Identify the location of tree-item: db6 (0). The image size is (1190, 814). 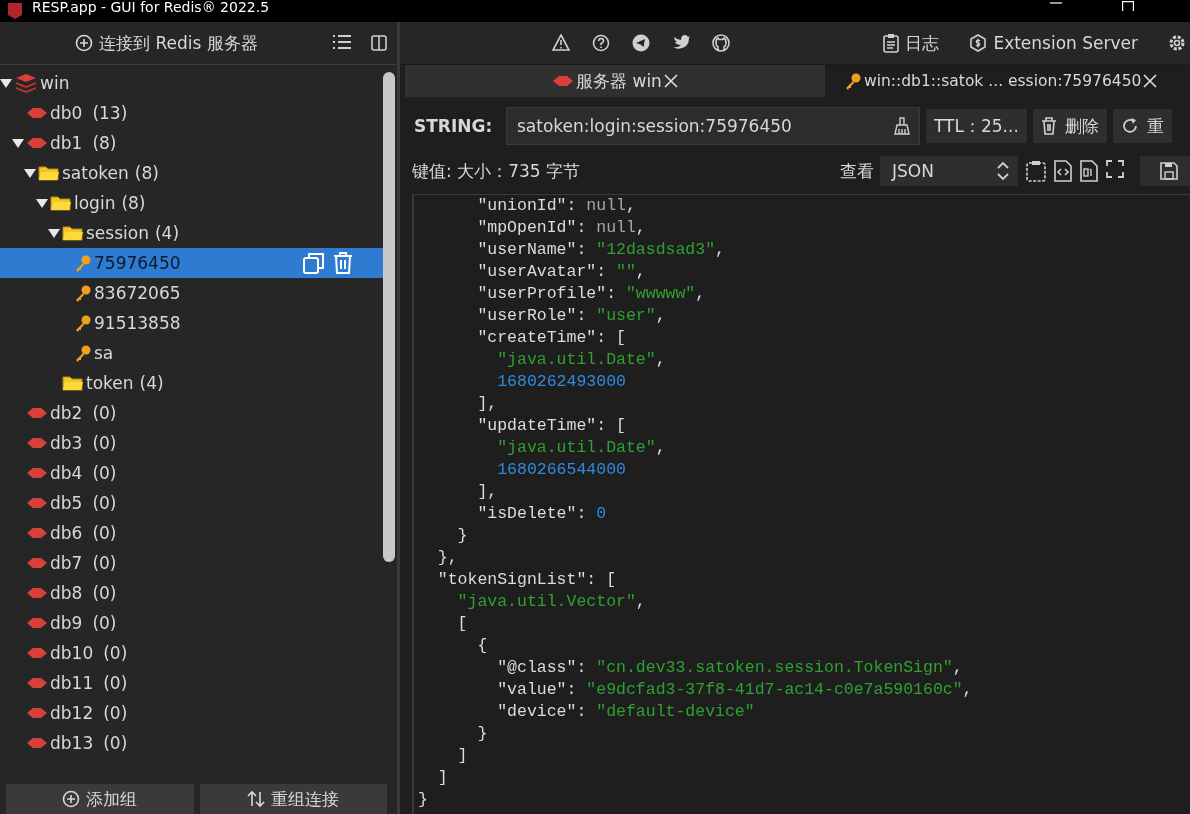
(191, 533).